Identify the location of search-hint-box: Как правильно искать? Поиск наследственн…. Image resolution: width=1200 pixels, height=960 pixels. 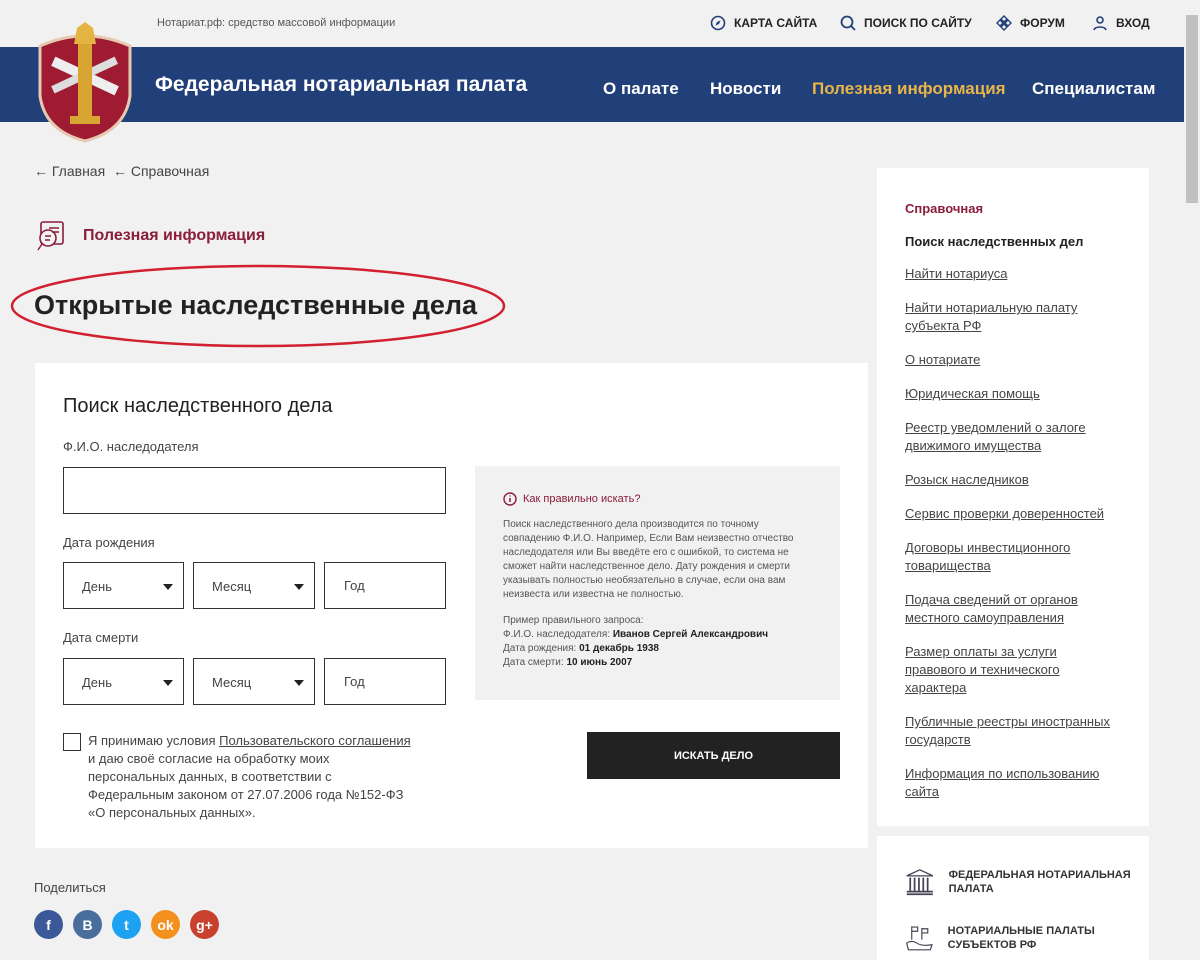
(657, 583).